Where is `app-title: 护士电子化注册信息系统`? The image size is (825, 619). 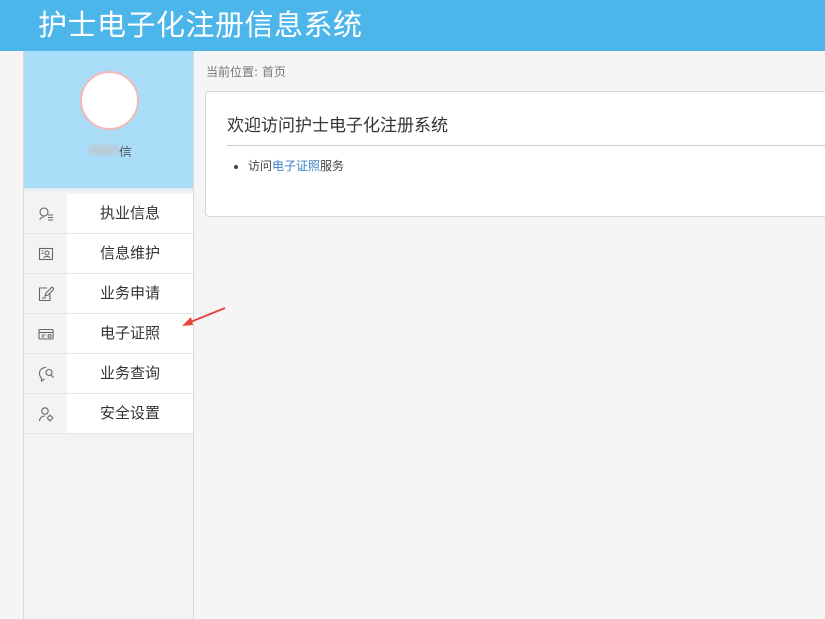
app-title: 护士电子化注册信息系统 is located at coordinates (200, 25).